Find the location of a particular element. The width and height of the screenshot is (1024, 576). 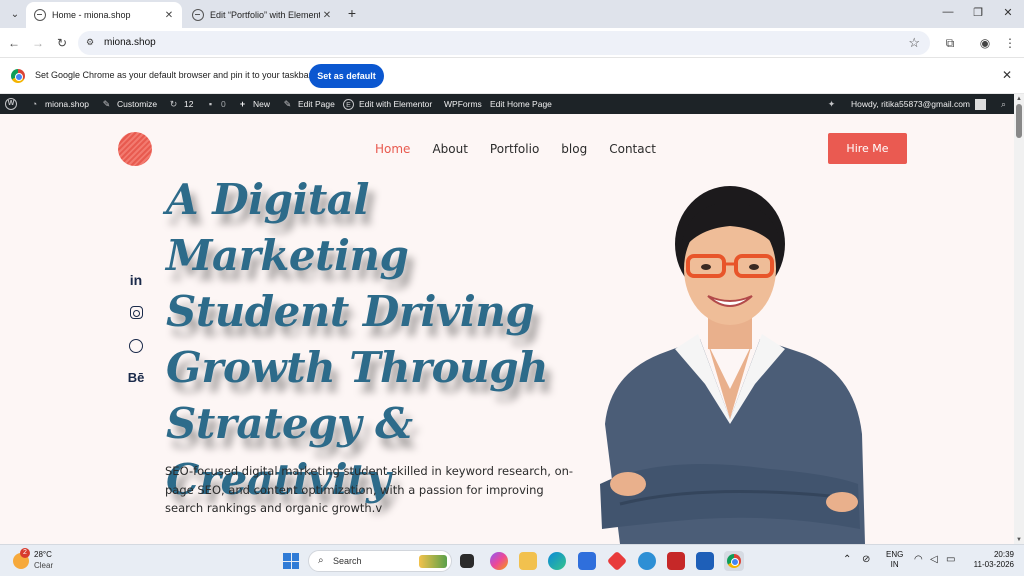

reload-icon: ↻ is located at coordinates (62, 43).